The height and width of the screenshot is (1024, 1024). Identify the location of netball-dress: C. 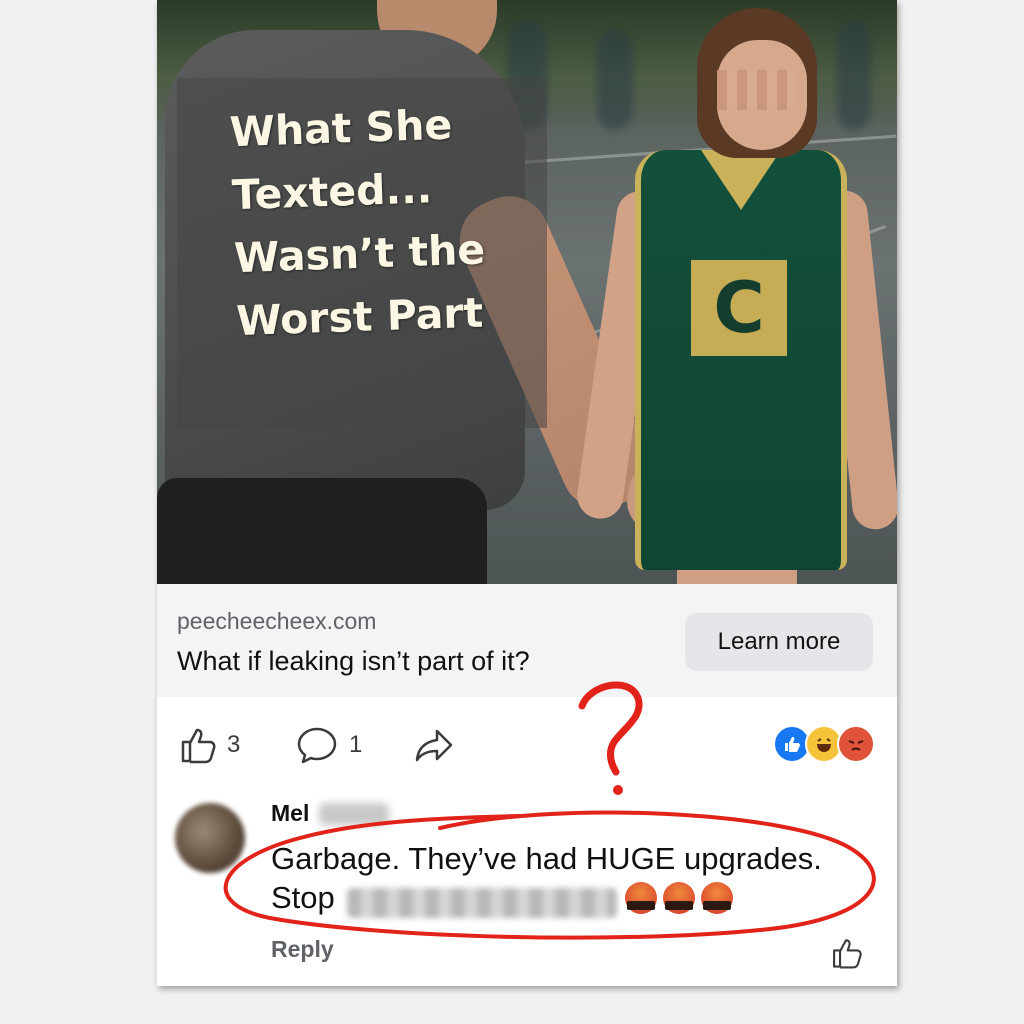
(741, 360).